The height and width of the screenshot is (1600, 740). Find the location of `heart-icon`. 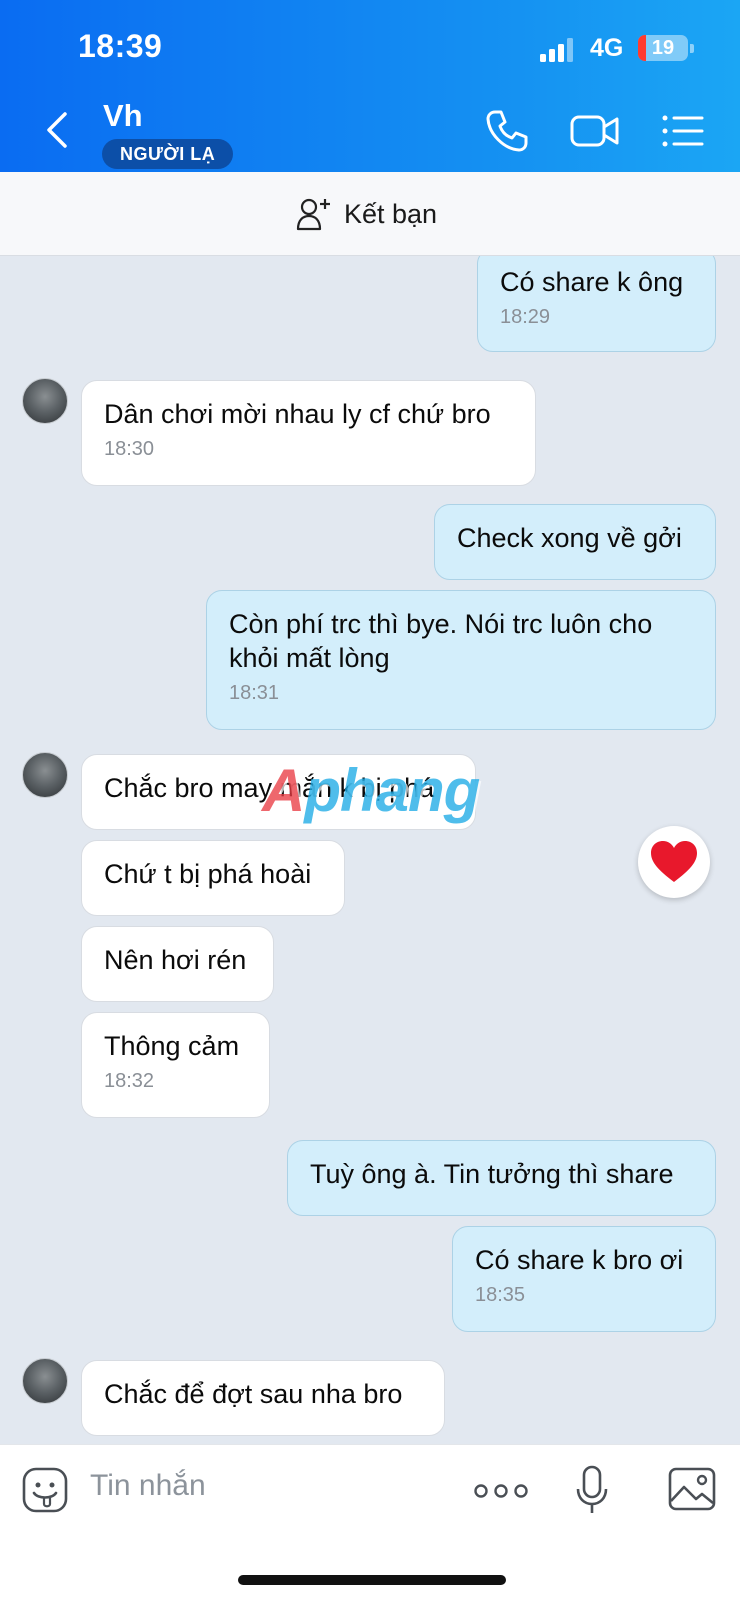

heart-icon is located at coordinates (674, 861).